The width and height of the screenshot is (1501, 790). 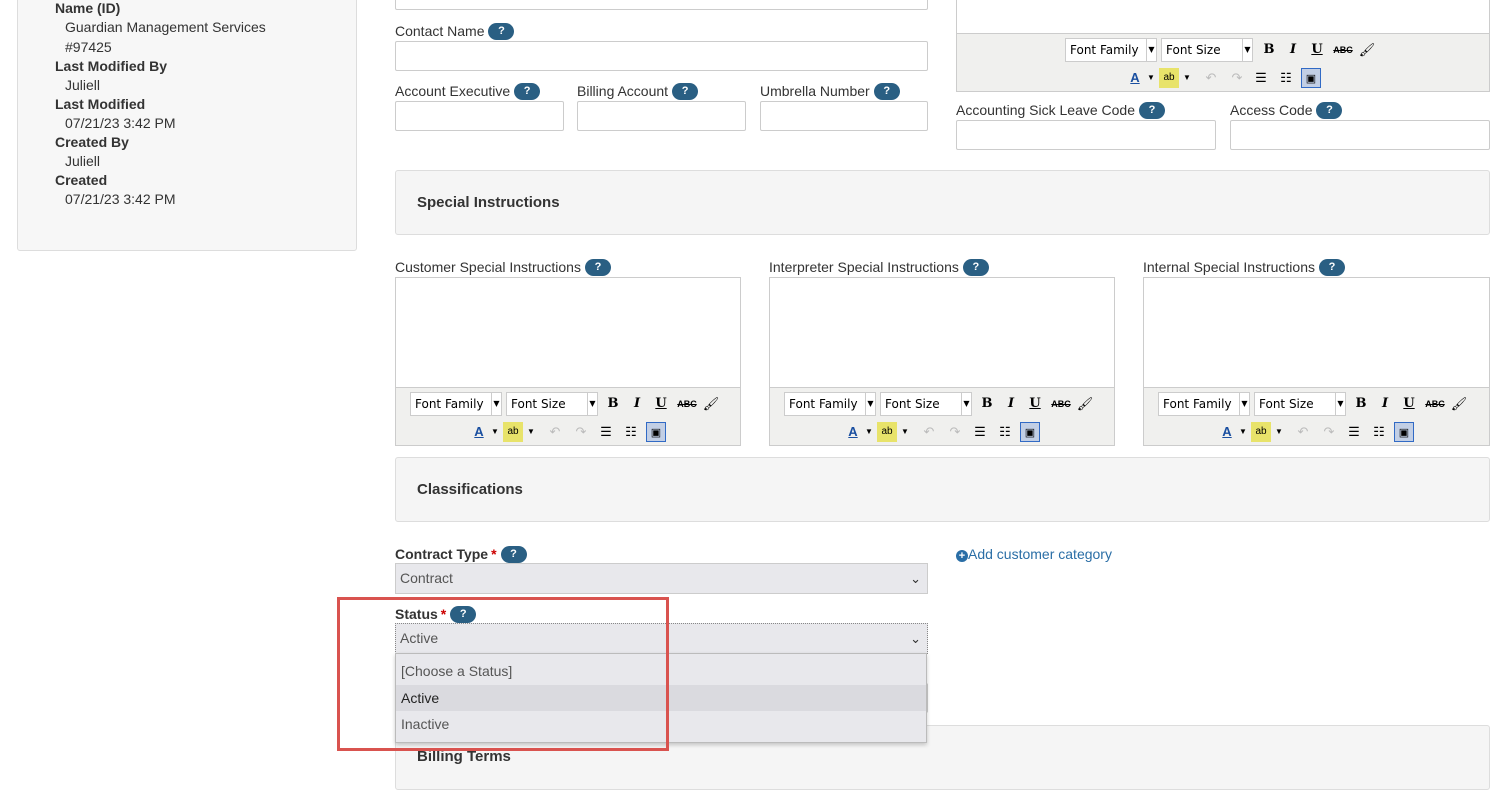 I want to click on required-marker: *, so click(x=494, y=554).